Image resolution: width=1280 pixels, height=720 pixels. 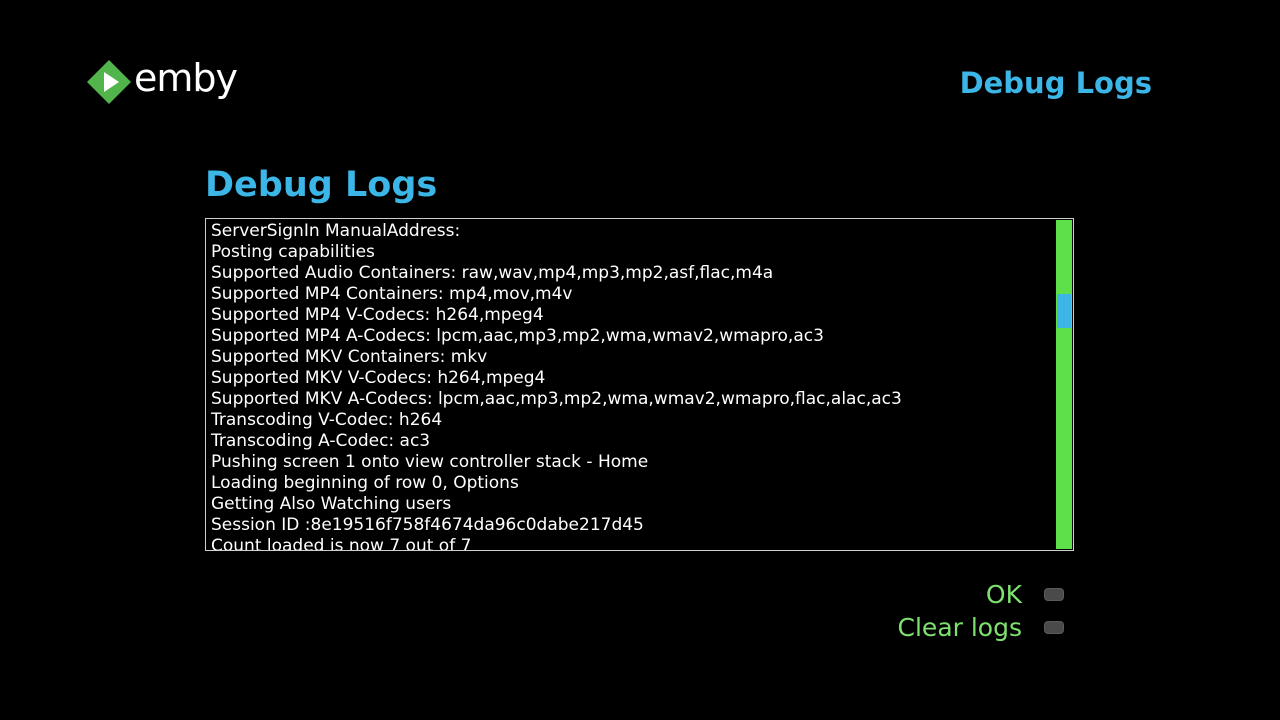 I want to click on menu-item-clear-logs: Clear logs, so click(x=981, y=627).